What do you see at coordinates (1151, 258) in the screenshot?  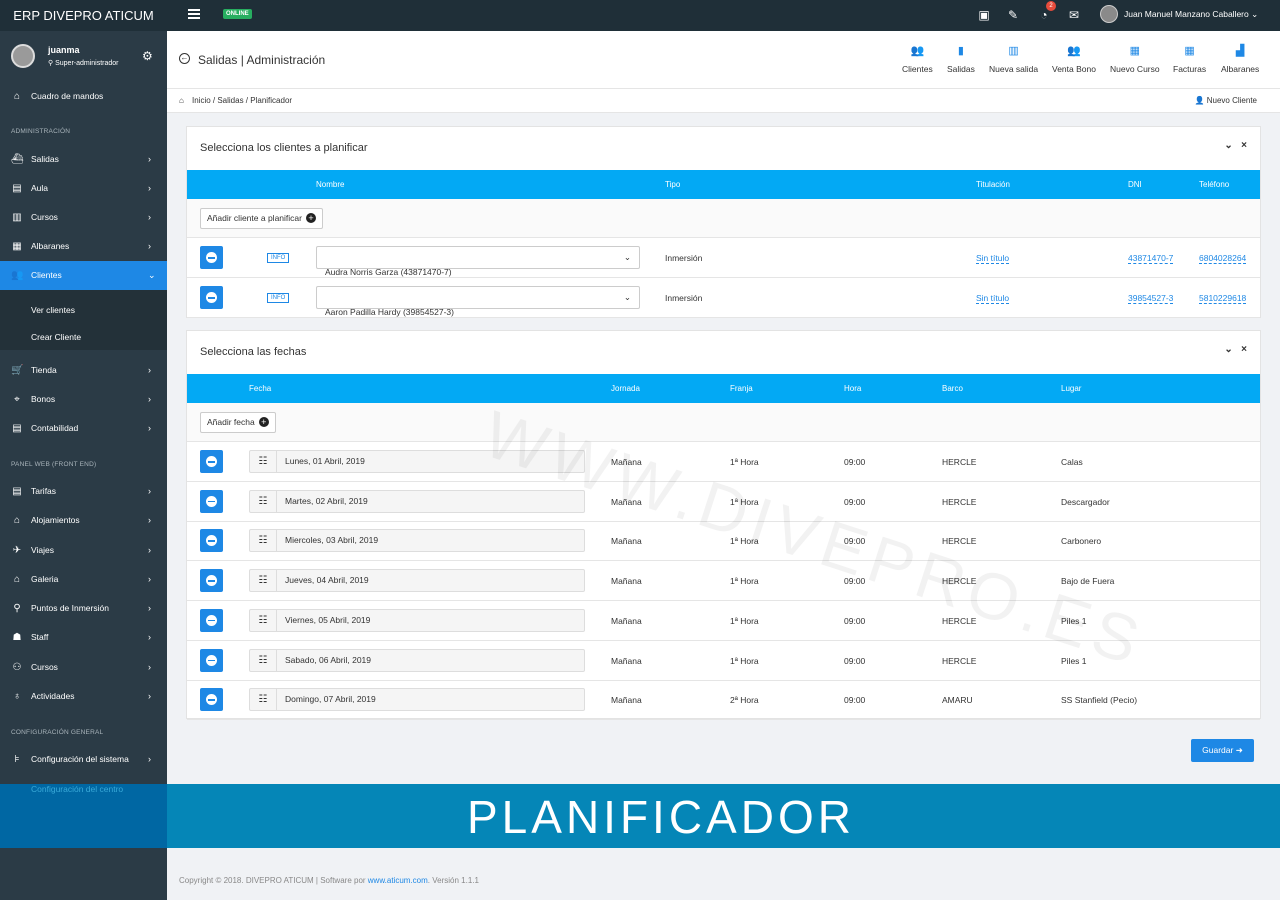 I see `cell-dni: 43871470-7` at bounding box center [1151, 258].